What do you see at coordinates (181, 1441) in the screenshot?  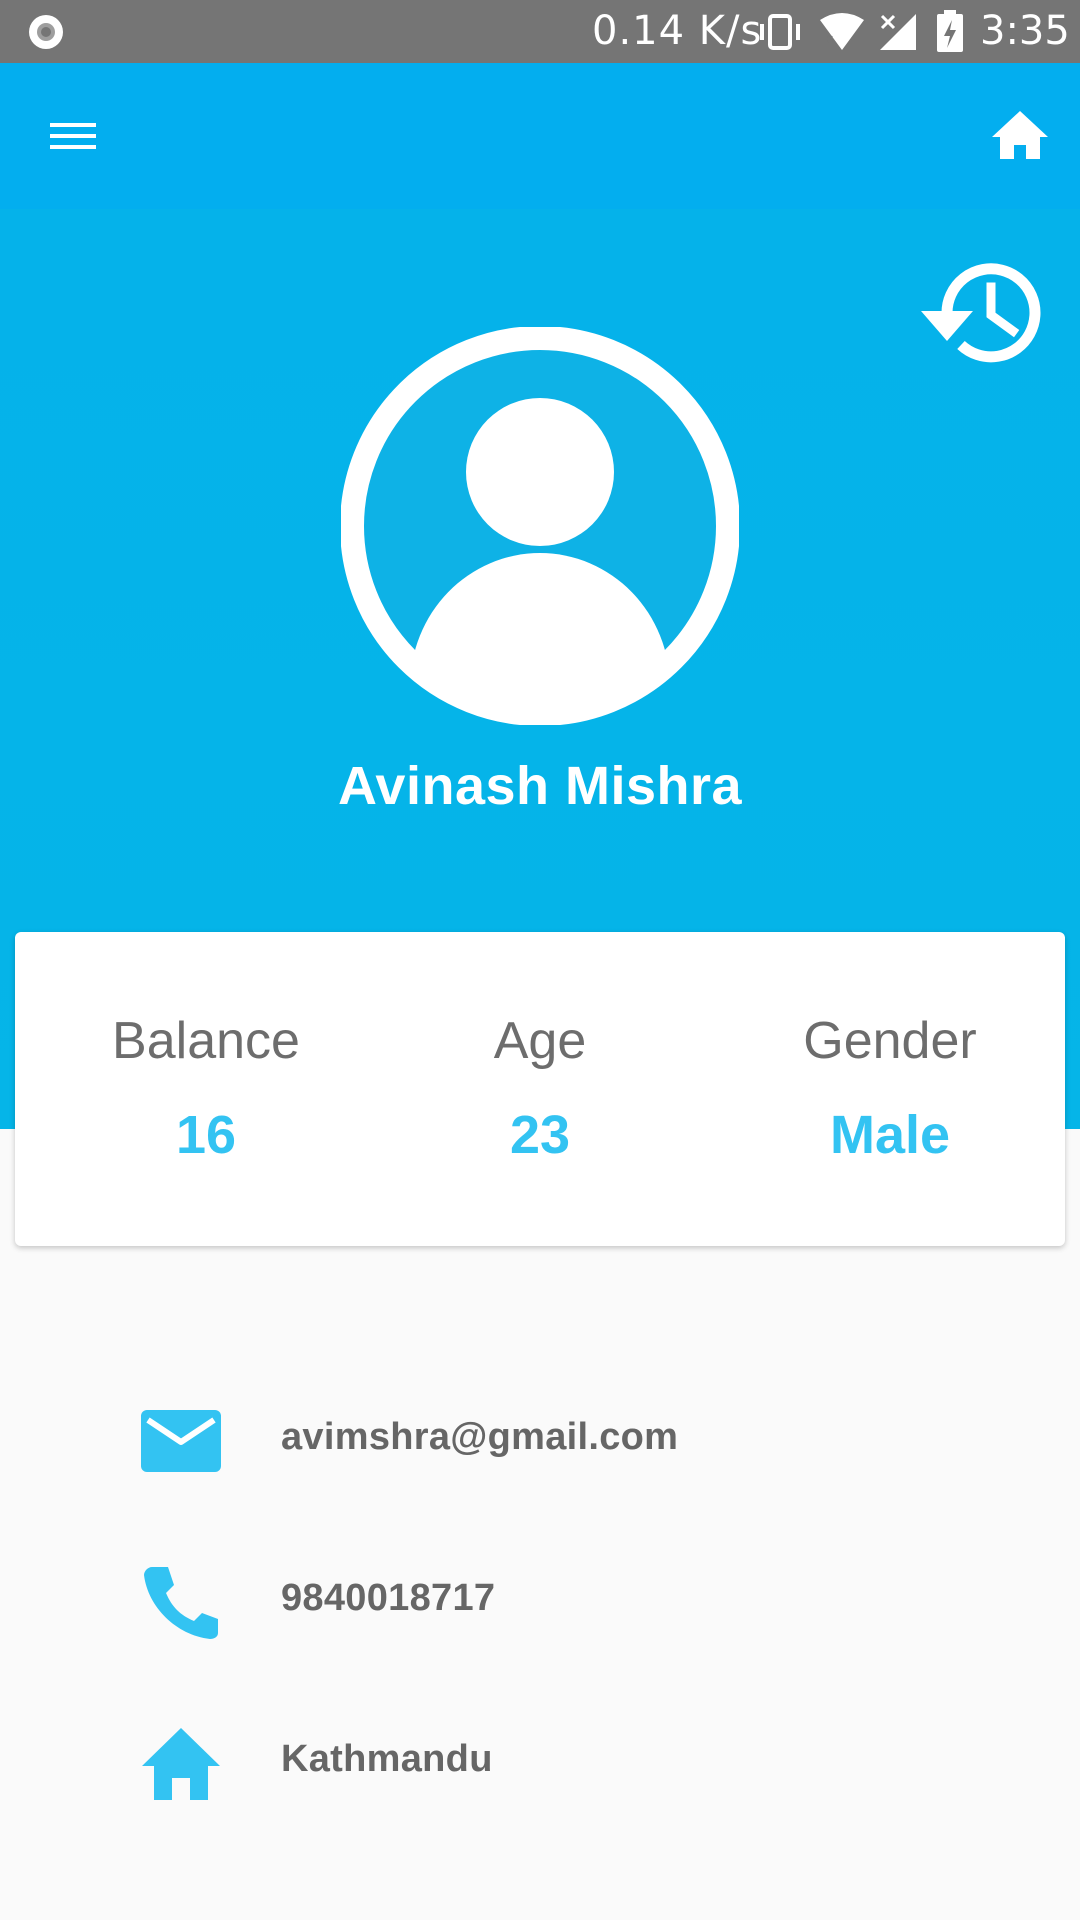 I see `email-icon` at bounding box center [181, 1441].